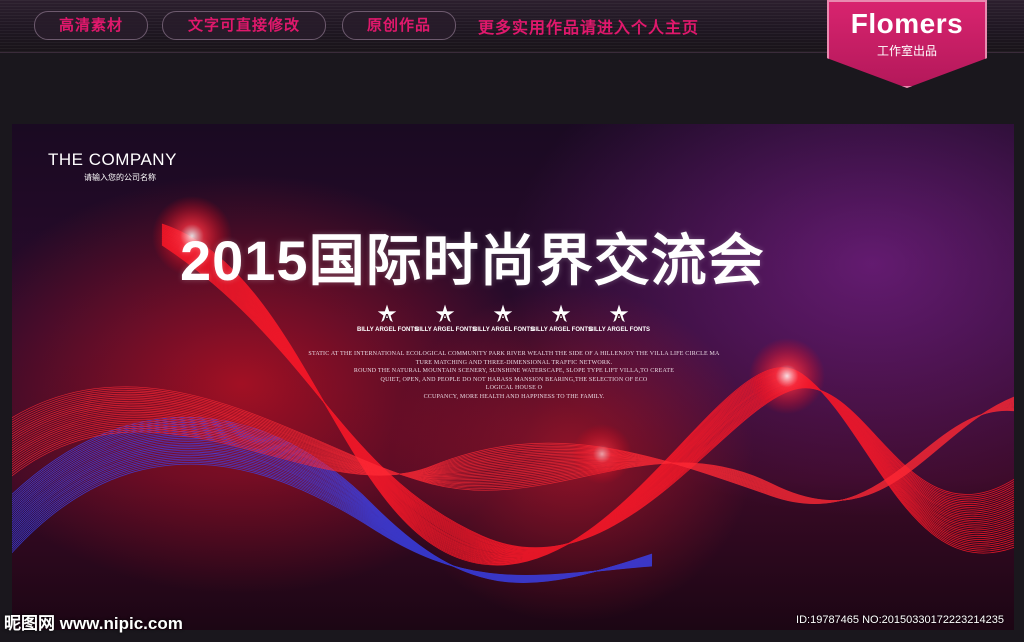  I want to click on company-name: THE COMPANY, so click(112, 159).